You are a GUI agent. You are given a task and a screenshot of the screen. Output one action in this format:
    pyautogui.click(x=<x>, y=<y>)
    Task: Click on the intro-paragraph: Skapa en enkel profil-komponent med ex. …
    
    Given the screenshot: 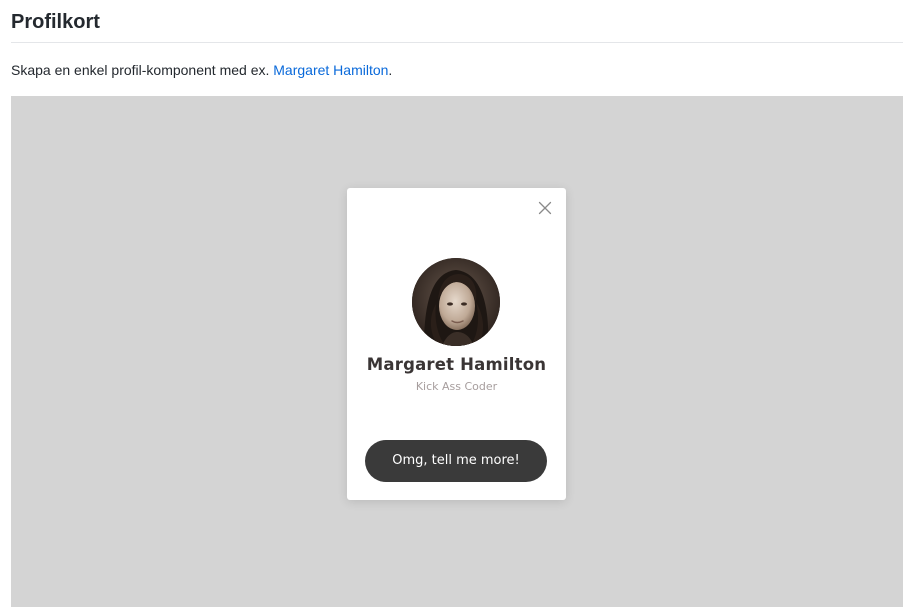 What is the action you would take?
    pyautogui.click(x=201, y=70)
    